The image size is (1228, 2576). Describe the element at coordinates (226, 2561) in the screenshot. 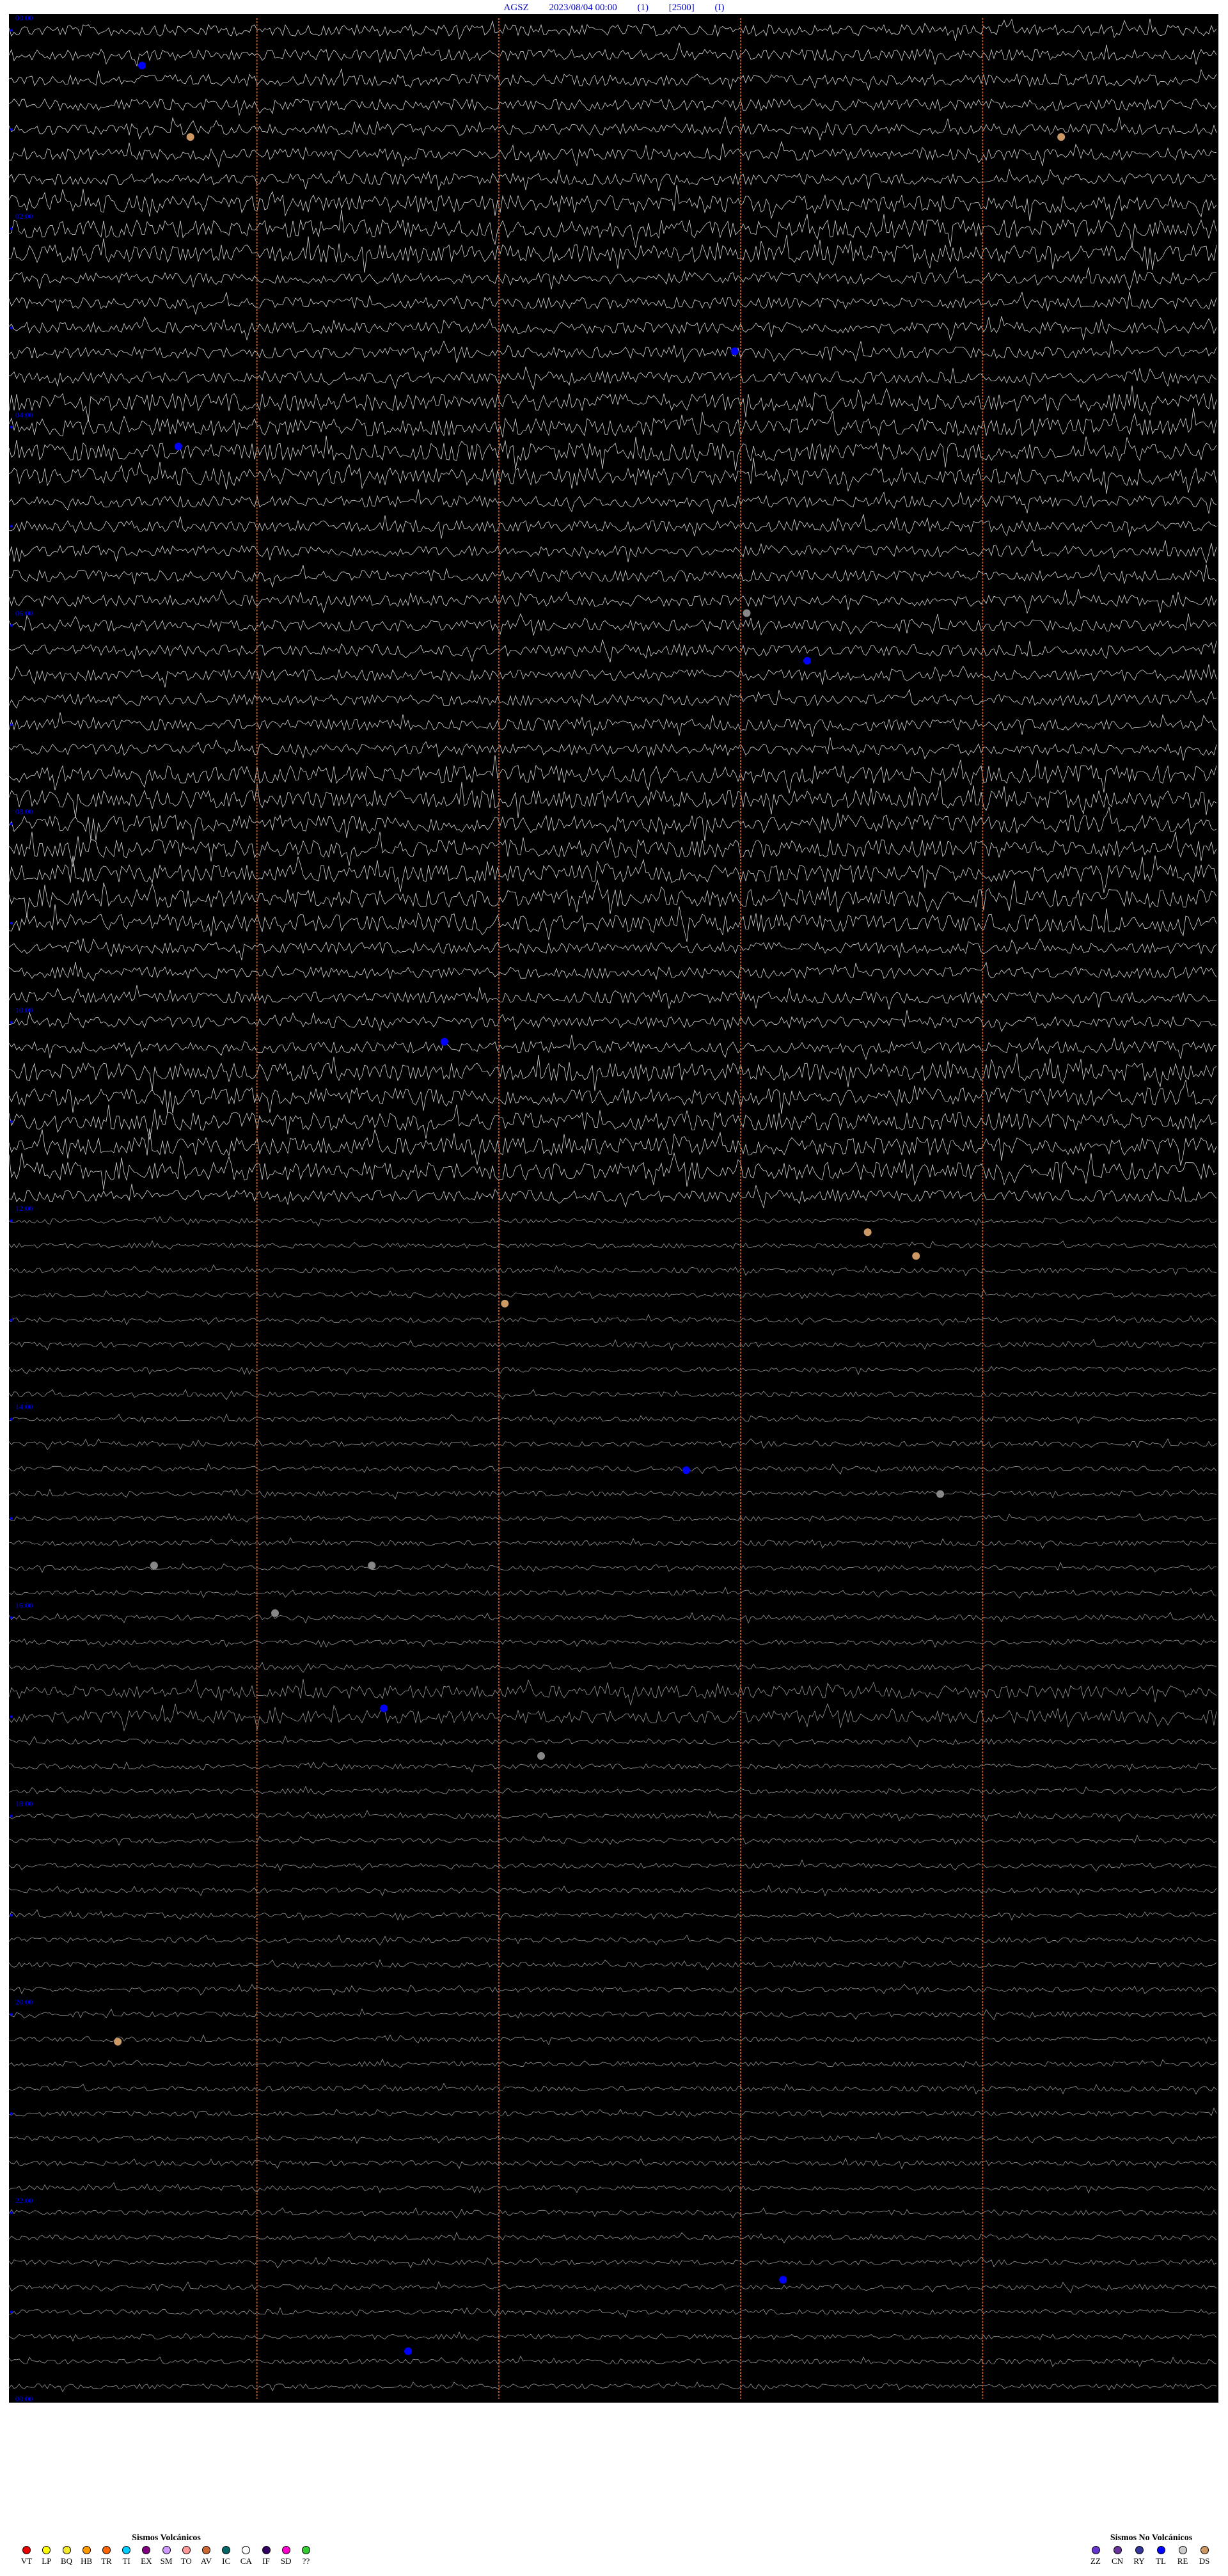

I see `legend-code: IC` at that location.